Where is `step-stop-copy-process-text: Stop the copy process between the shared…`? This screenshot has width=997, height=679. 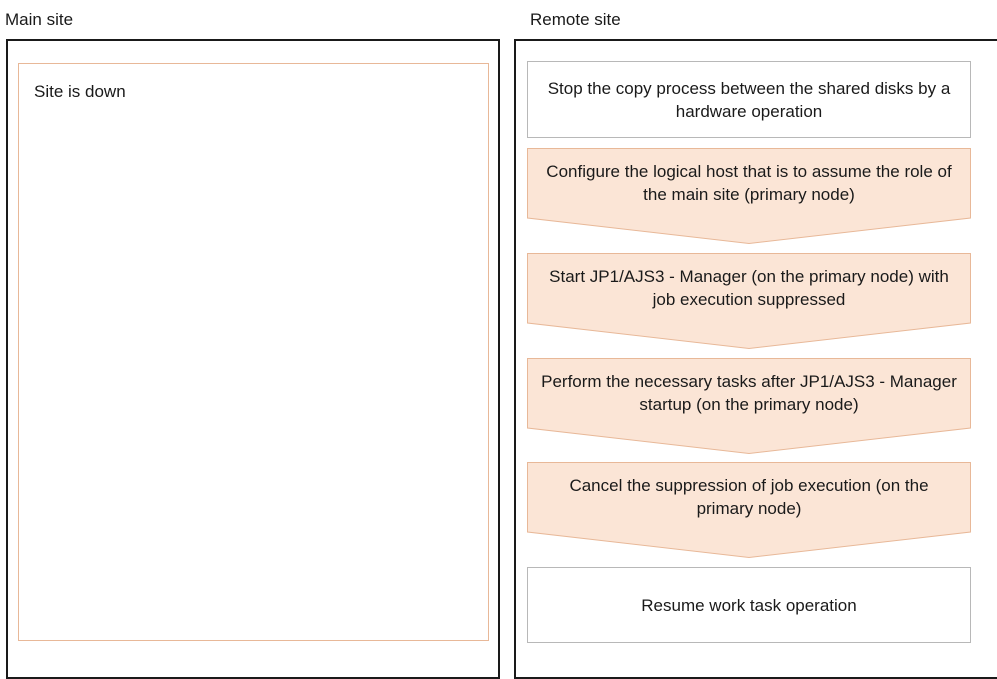
step-stop-copy-process-text: Stop the copy process between the shared… is located at coordinates (749, 99).